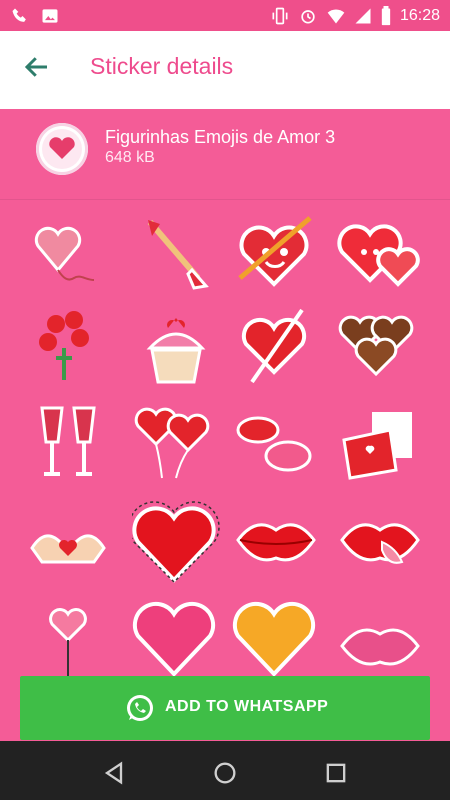  I want to click on navigation-bar, so click(225, 770).